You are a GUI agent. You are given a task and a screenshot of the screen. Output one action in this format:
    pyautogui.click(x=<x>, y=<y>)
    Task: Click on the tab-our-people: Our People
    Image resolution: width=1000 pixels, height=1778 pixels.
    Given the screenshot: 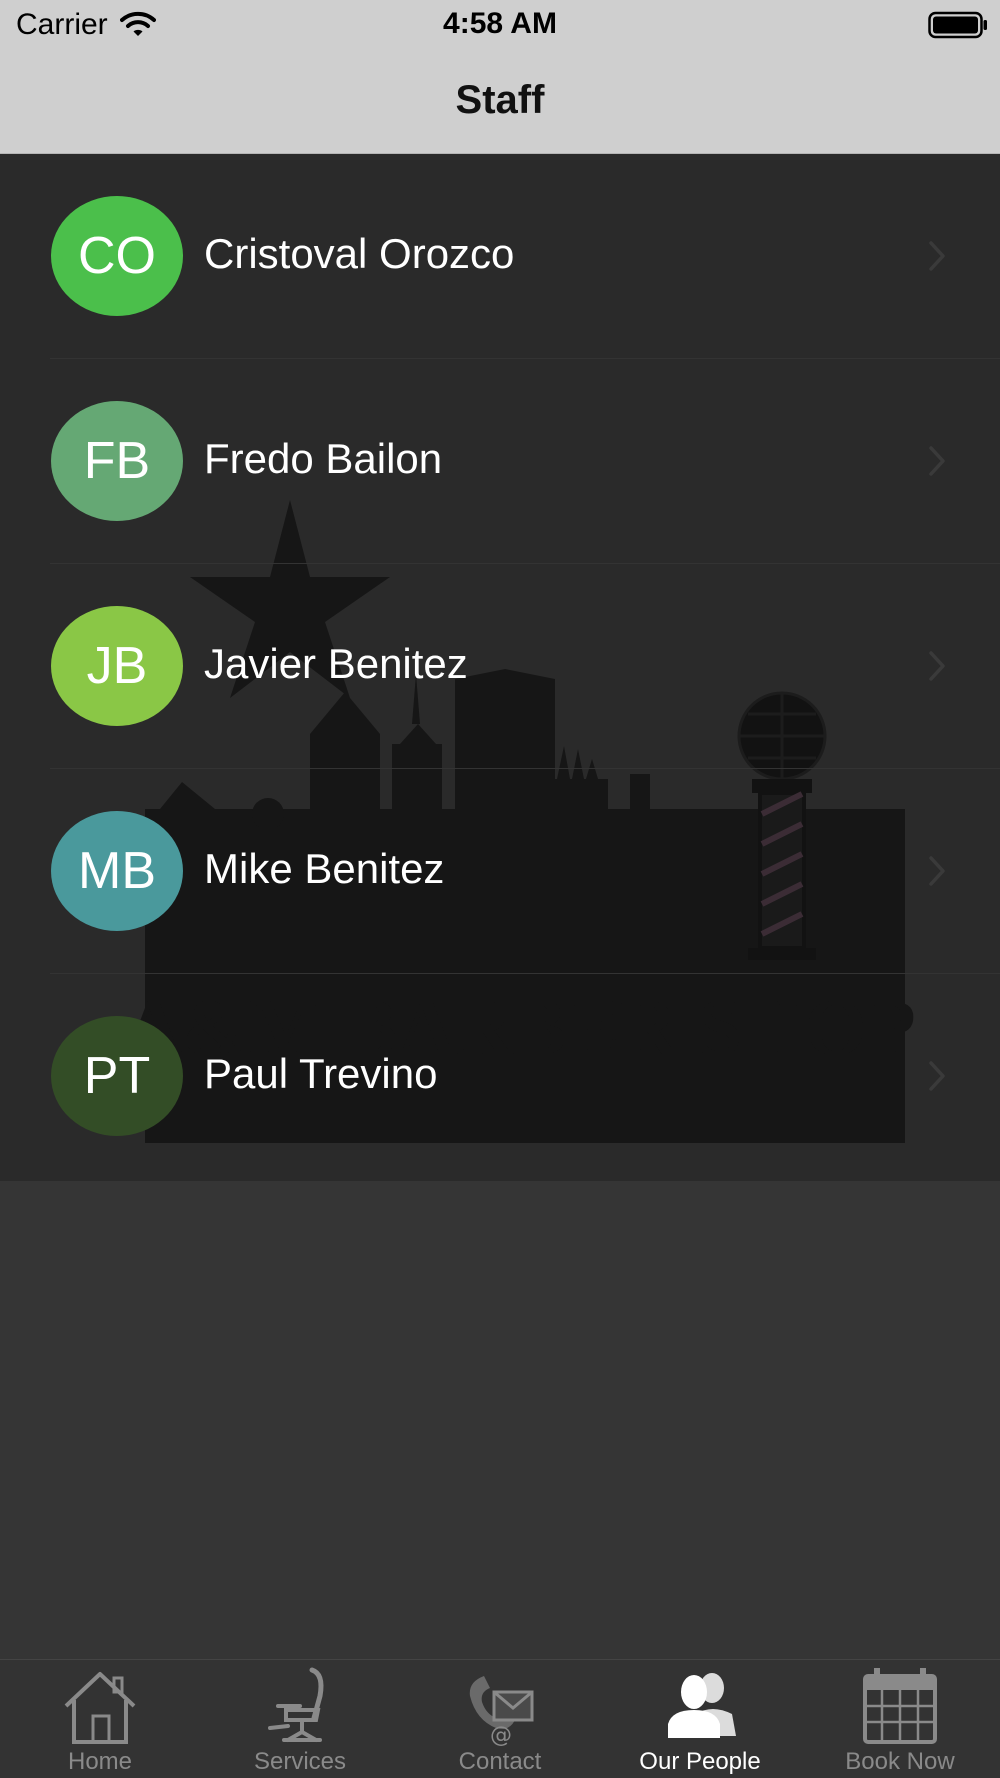 What is the action you would take?
    pyautogui.click(x=700, y=1719)
    